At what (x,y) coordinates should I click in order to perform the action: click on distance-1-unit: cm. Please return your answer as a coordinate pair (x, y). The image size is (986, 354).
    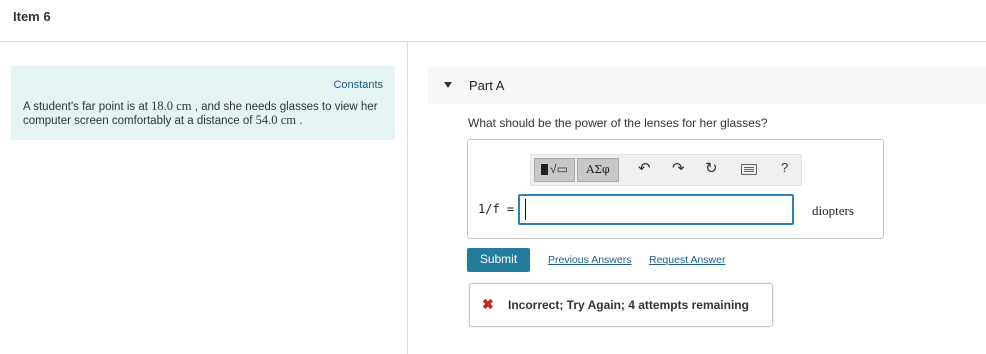
    Looking at the image, I should click on (184, 106).